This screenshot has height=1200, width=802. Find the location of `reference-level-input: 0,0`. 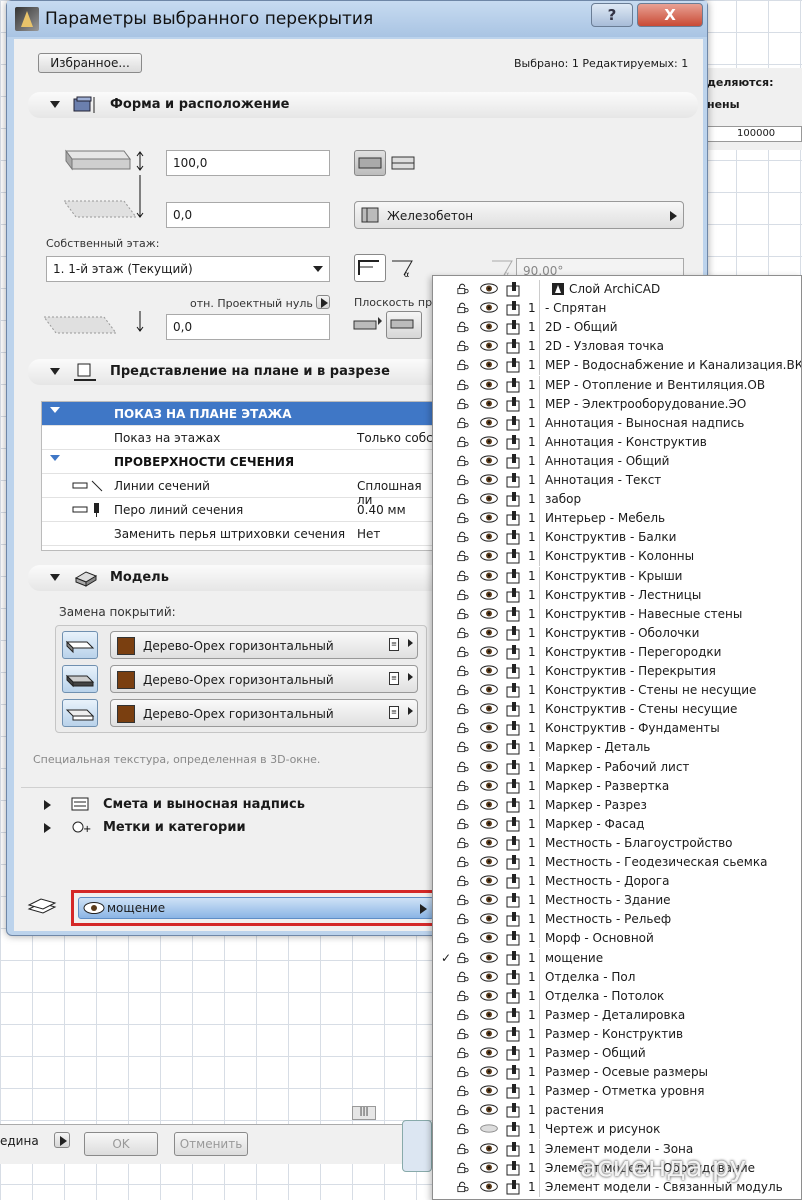

reference-level-input: 0,0 is located at coordinates (248, 327).